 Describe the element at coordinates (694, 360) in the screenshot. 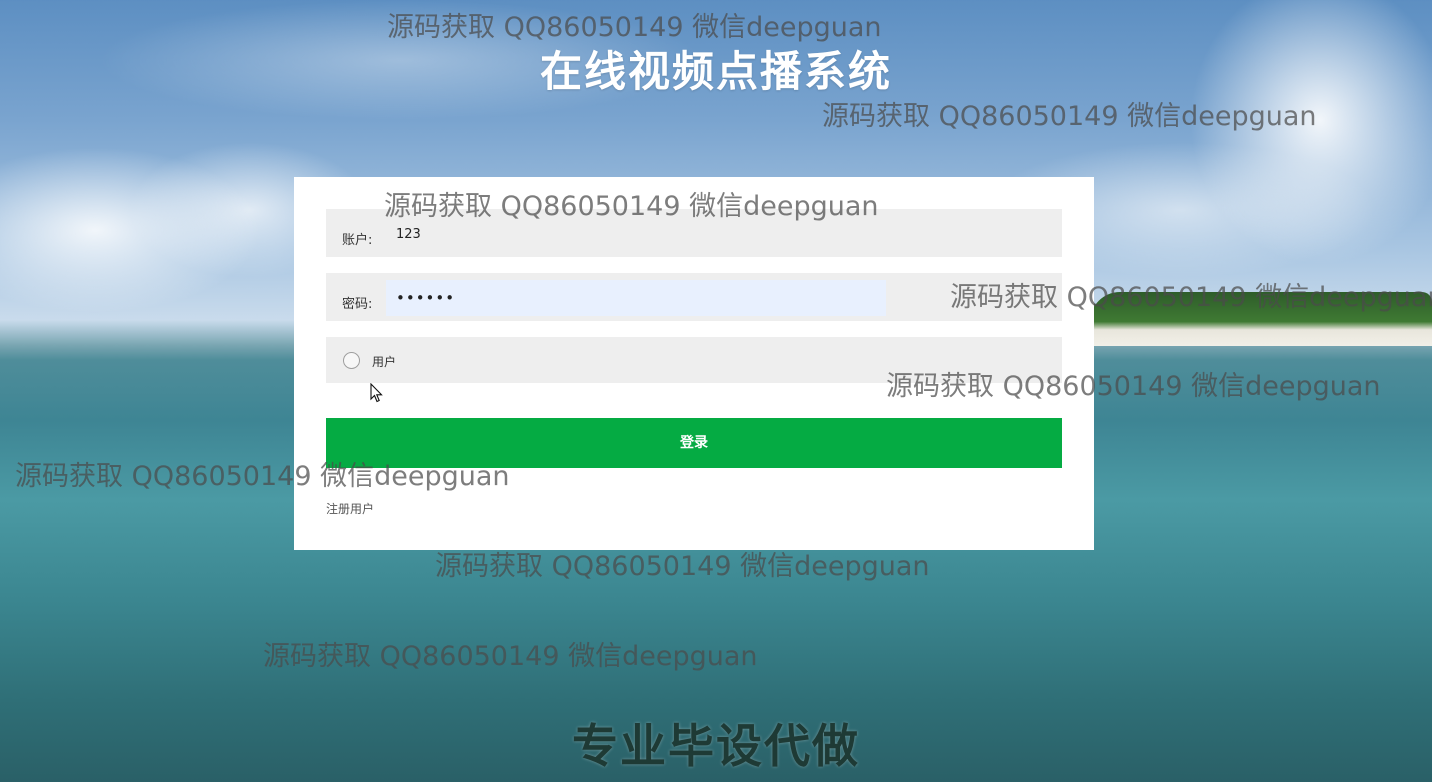

I see `role-row: 用户` at that location.